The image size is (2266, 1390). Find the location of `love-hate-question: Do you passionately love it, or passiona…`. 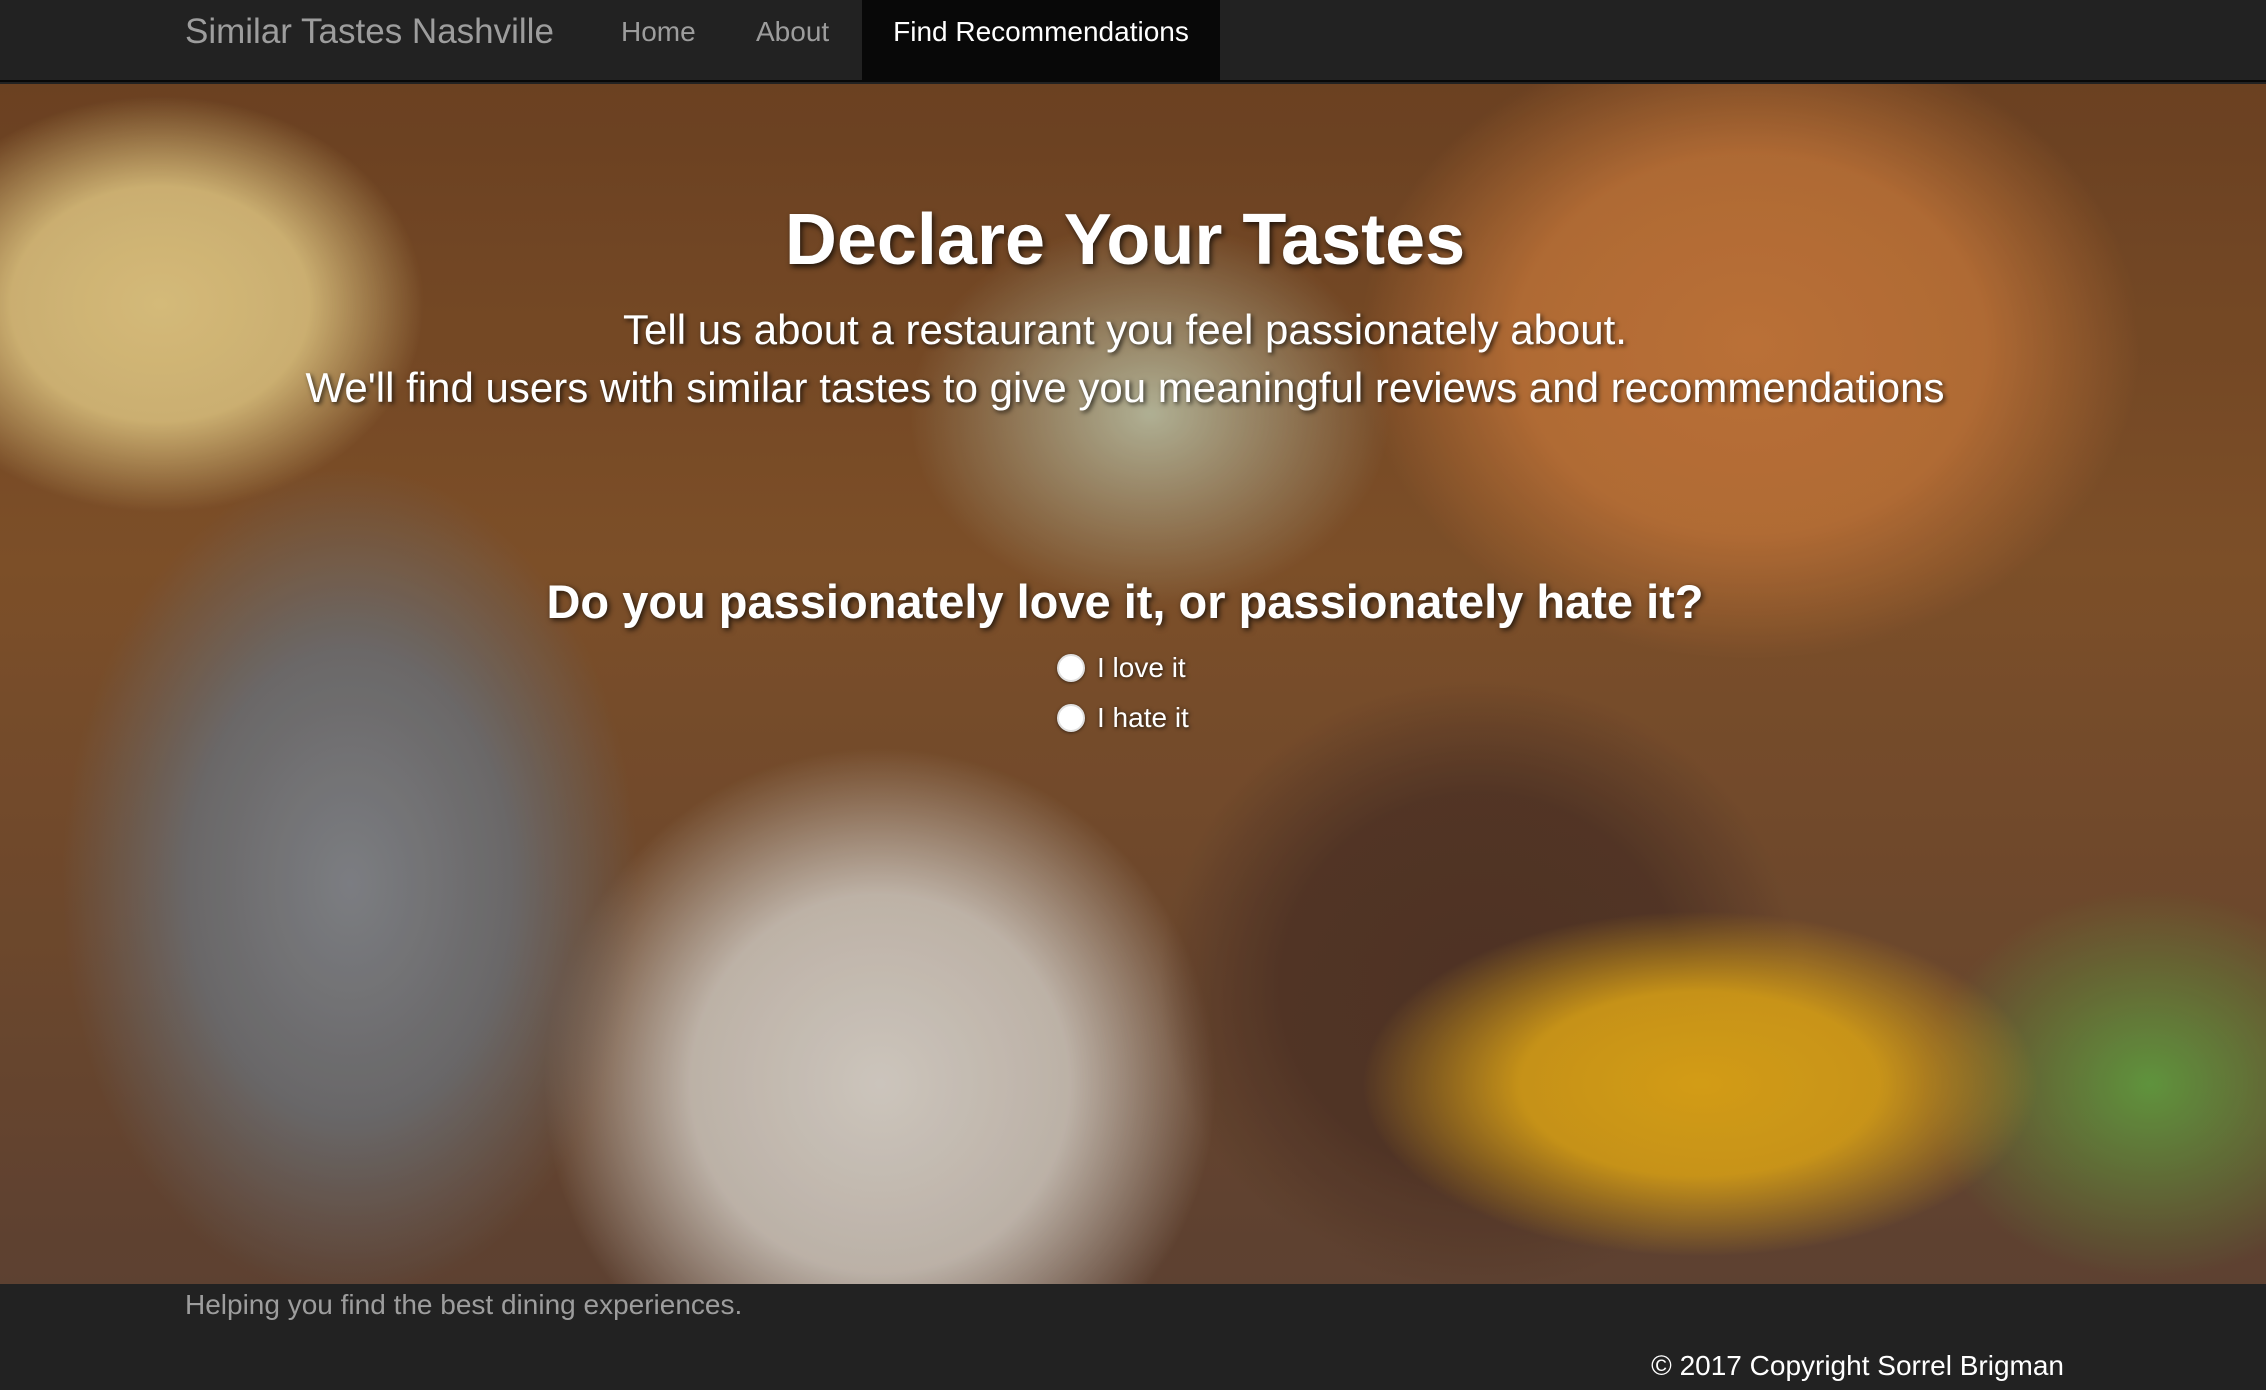

love-hate-question: Do you passionately love it, or passiona… is located at coordinates (1125, 601).